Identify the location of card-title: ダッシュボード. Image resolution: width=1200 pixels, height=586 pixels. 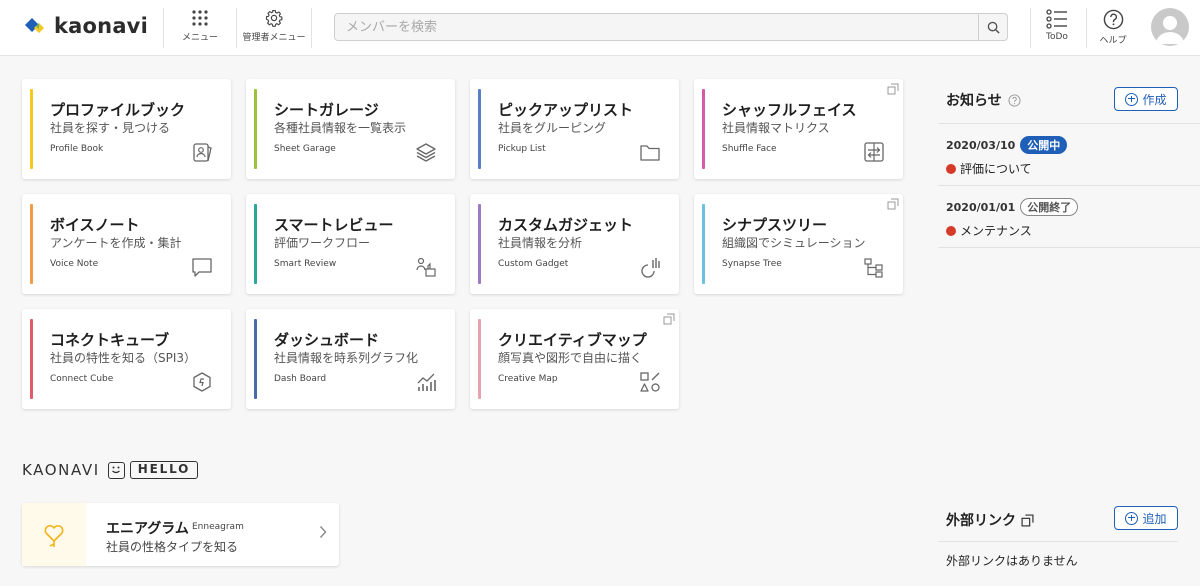
(327, 340).